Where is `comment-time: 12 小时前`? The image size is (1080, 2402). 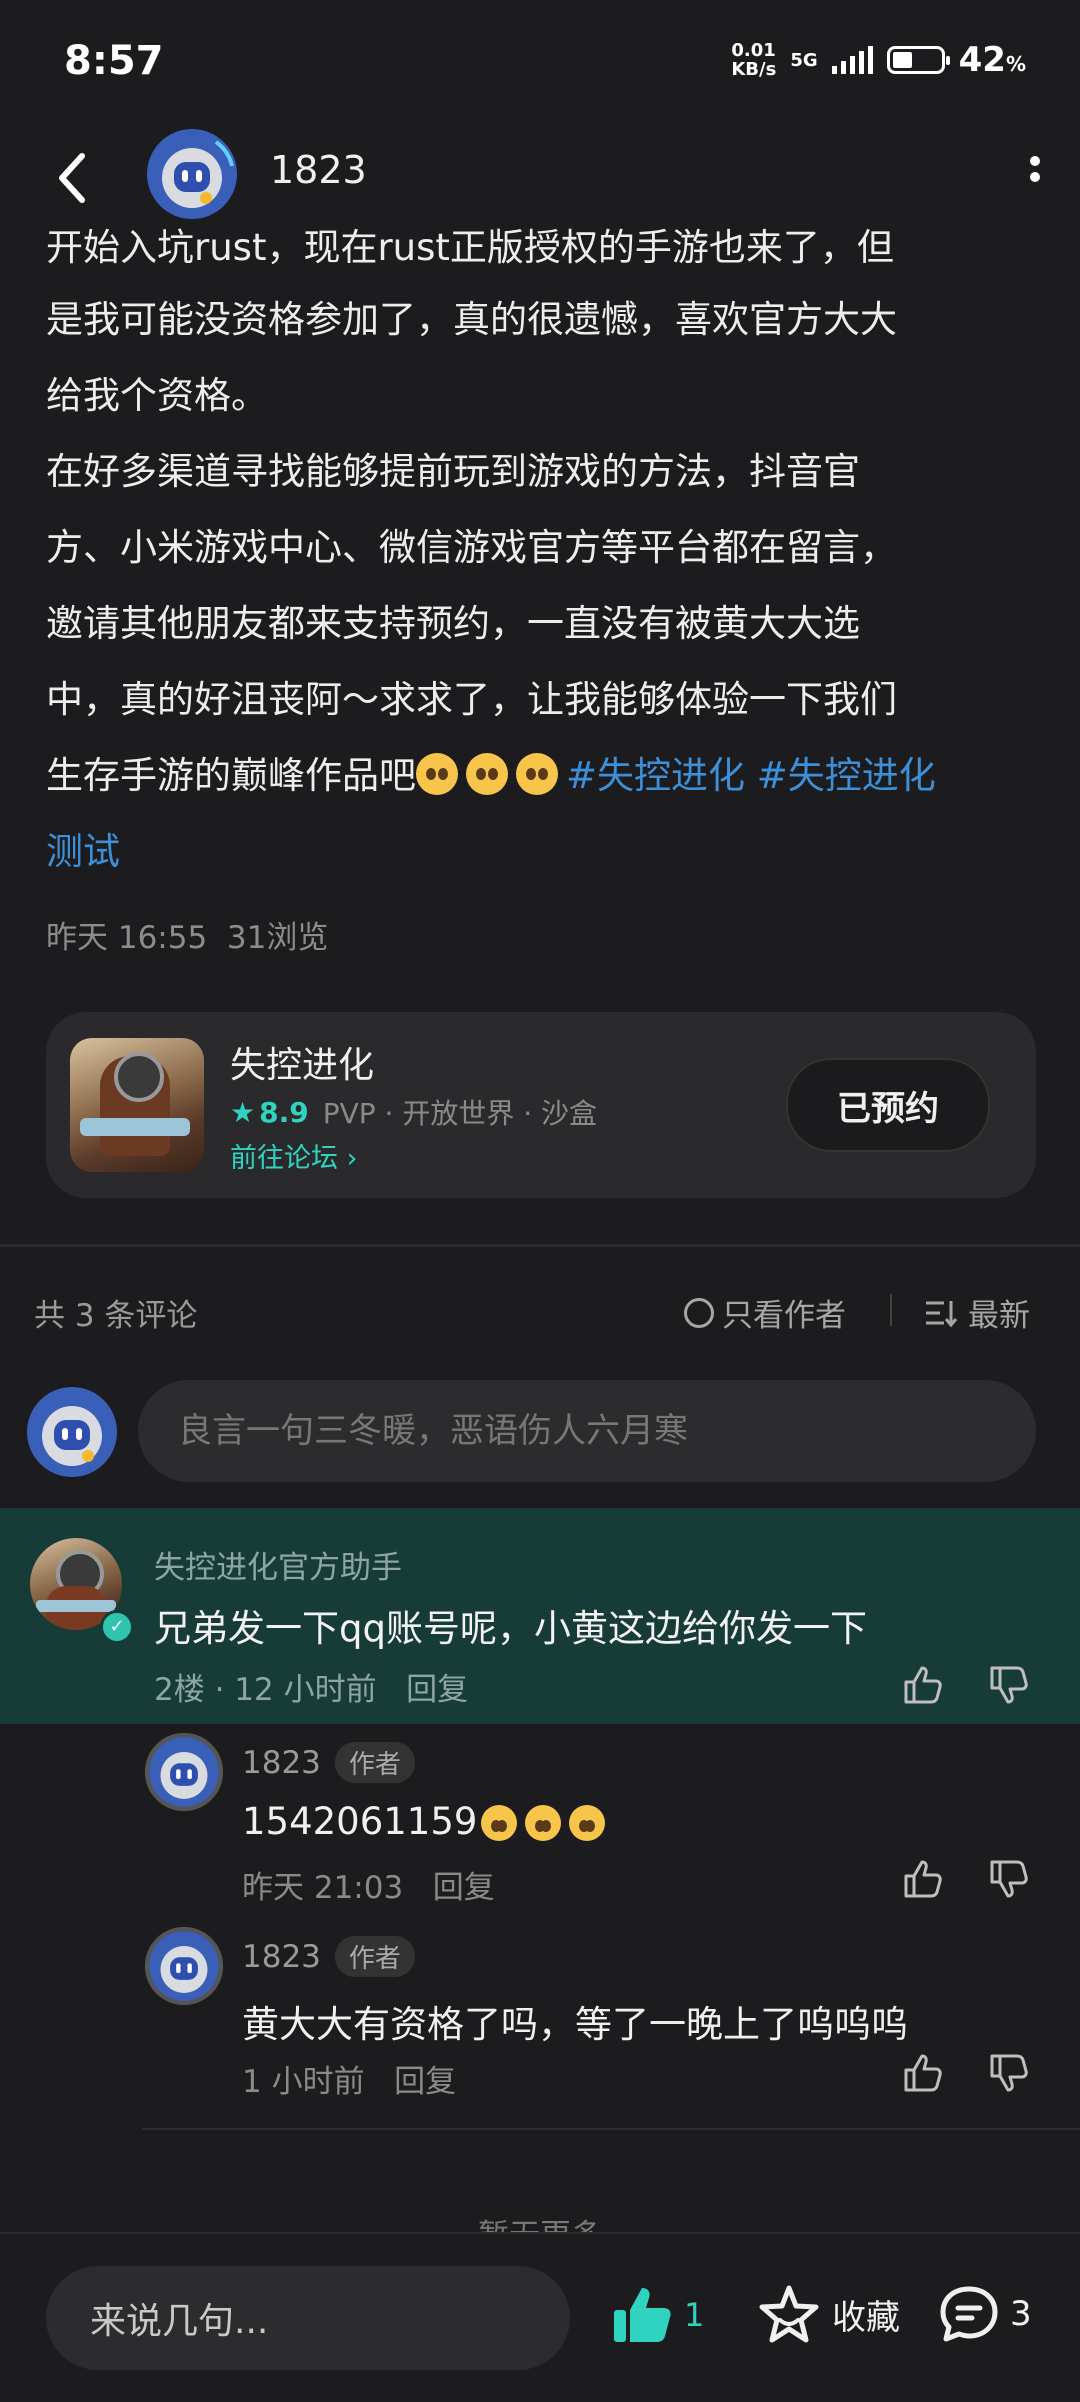
comment-time: 12 小时前 is located at coordinates (305, 1690).